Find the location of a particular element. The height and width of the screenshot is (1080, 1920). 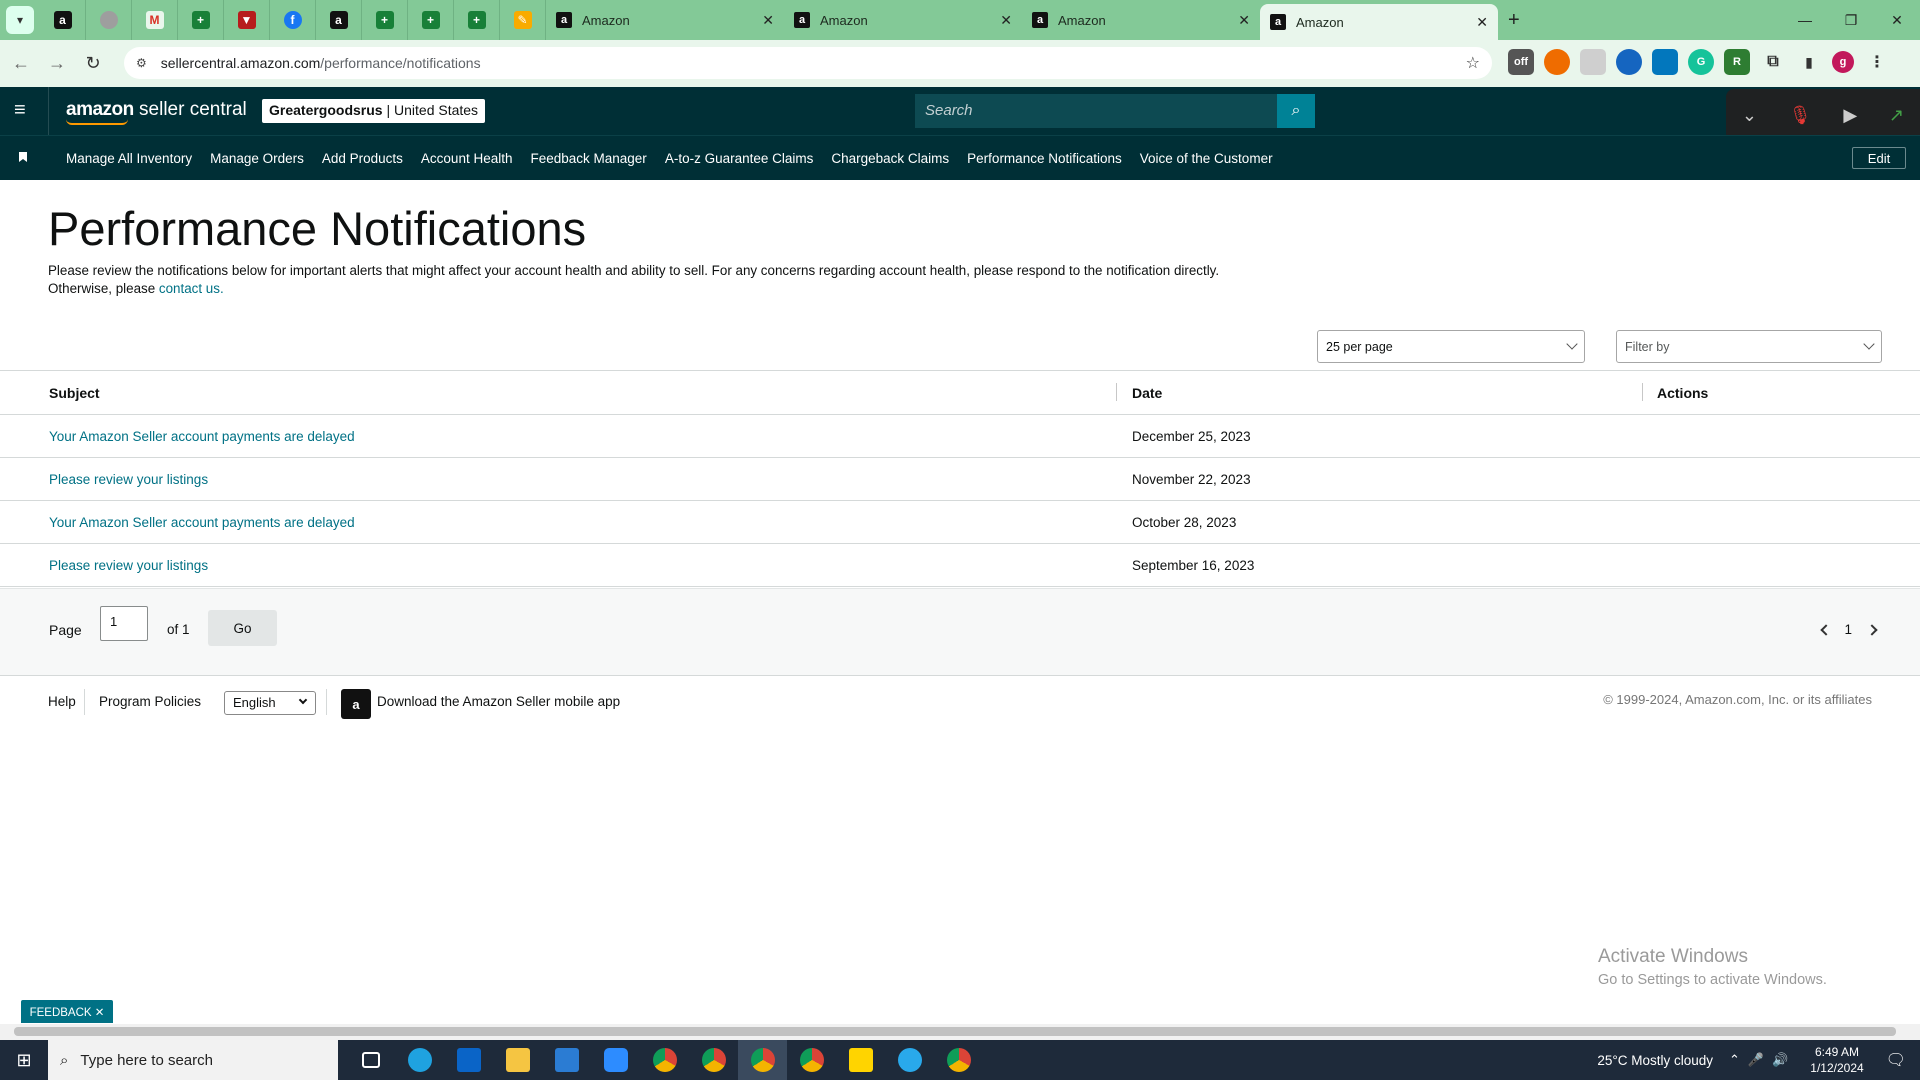

file-explorer-icon is located at coordinates (517, 1060).